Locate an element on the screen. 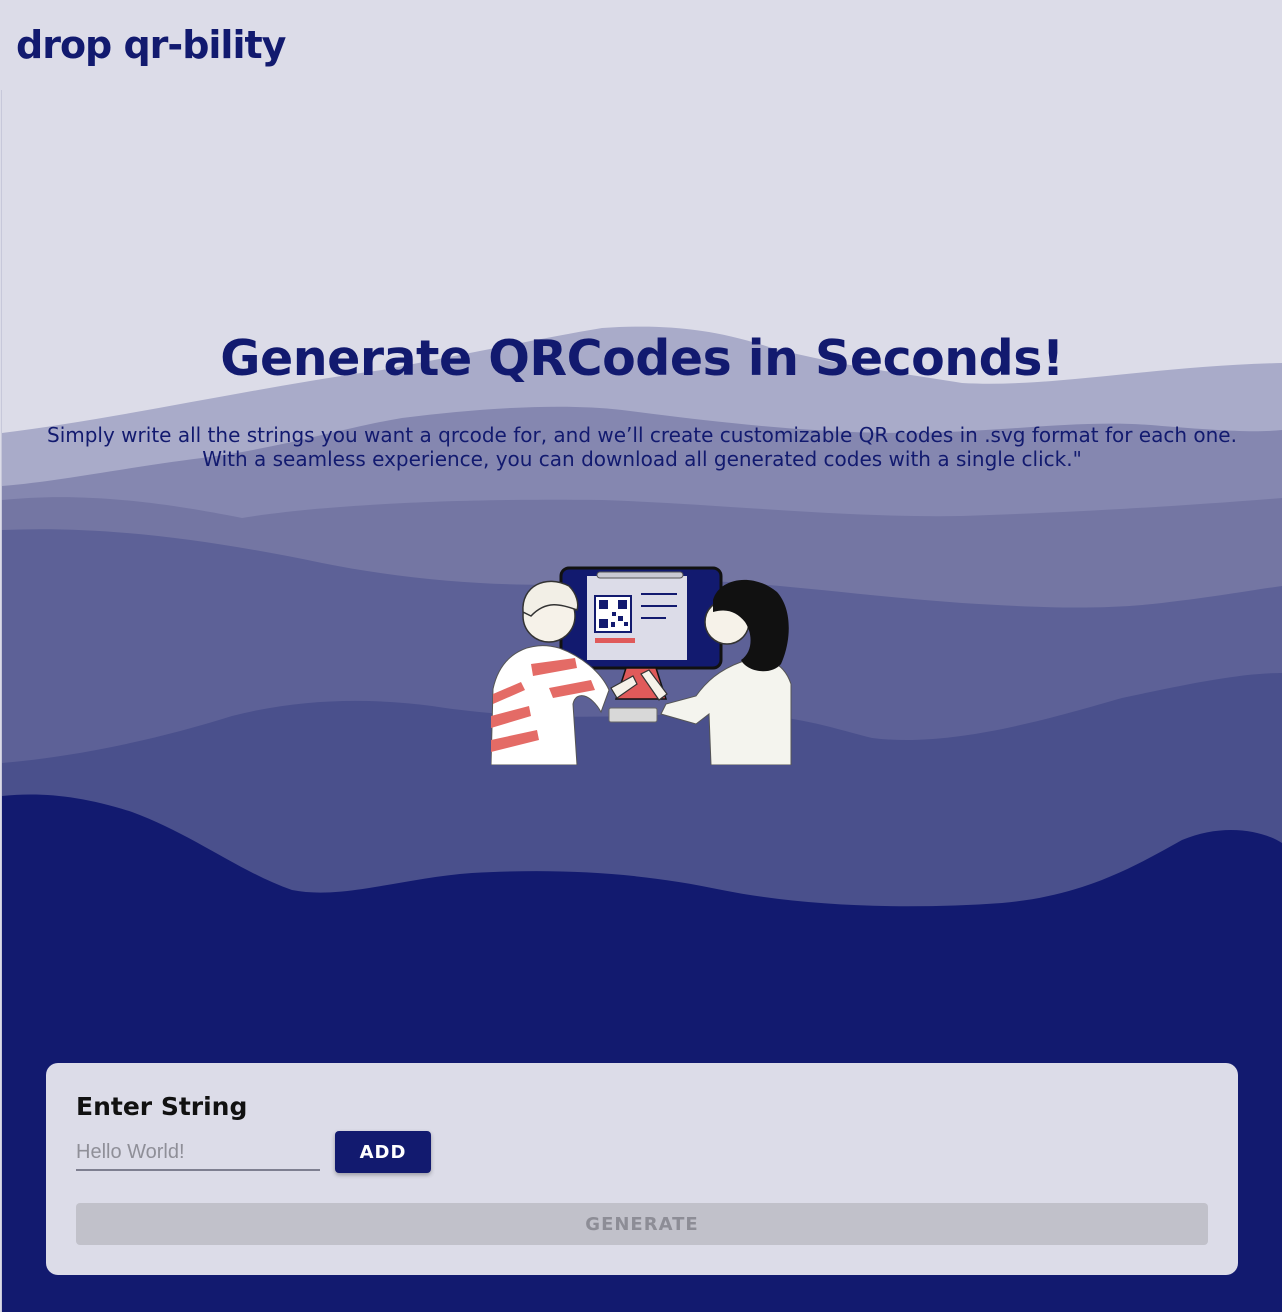  generate-button: GENERATE is located at coordinates (642, 1224).